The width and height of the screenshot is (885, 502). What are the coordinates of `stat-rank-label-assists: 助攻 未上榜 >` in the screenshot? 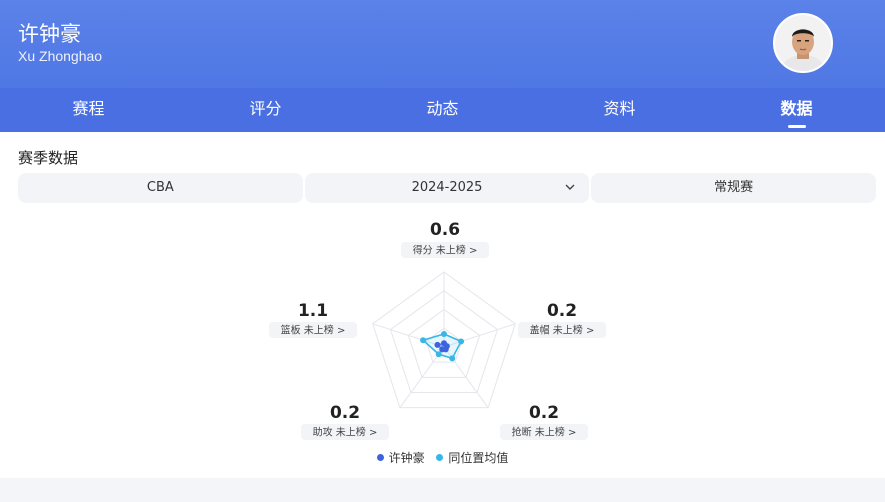 It's located at (345, 432).